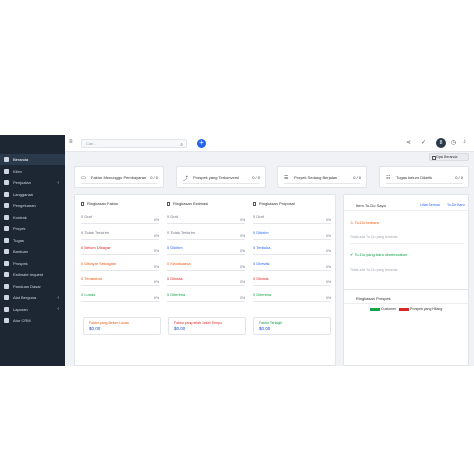  I want to click on status-row-label: 0 Direvisi, so click(261, 263).